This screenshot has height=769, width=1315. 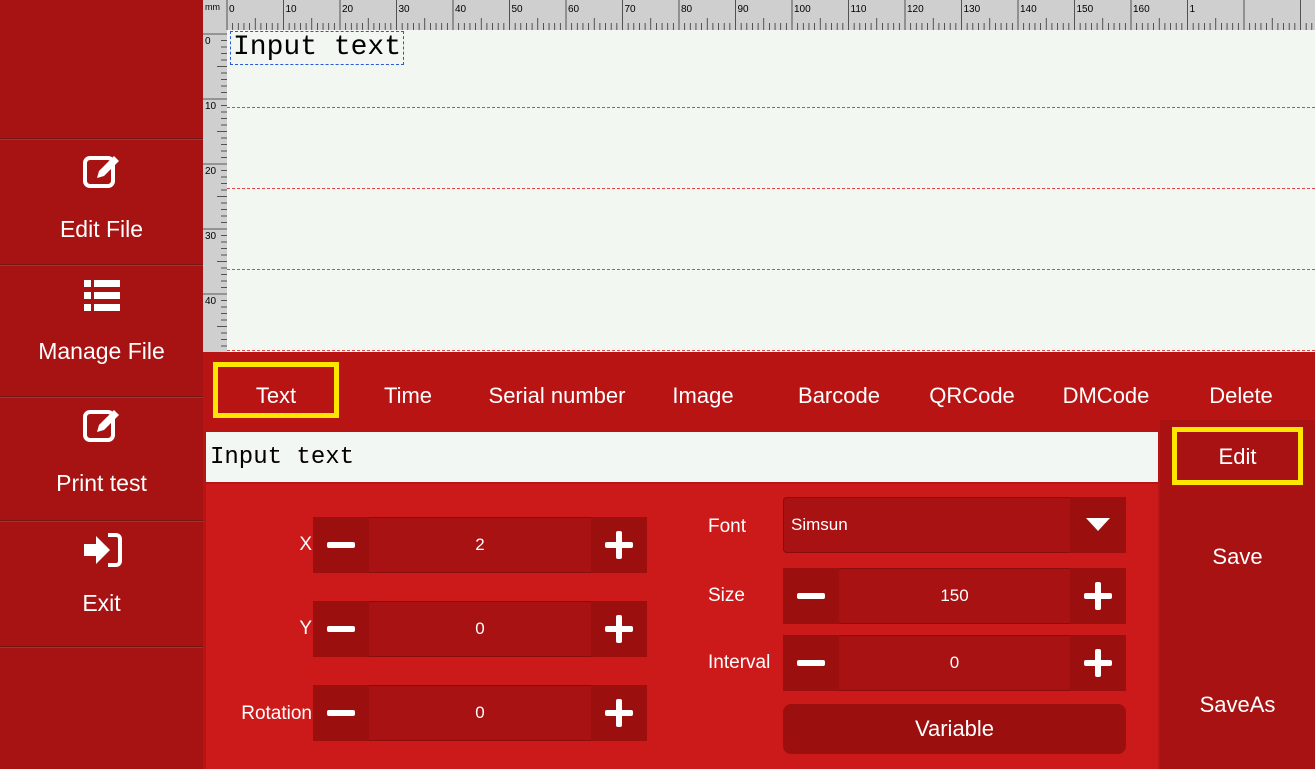 I want to click on ruler-tick-label: 1, so click(x=1193, y=9).